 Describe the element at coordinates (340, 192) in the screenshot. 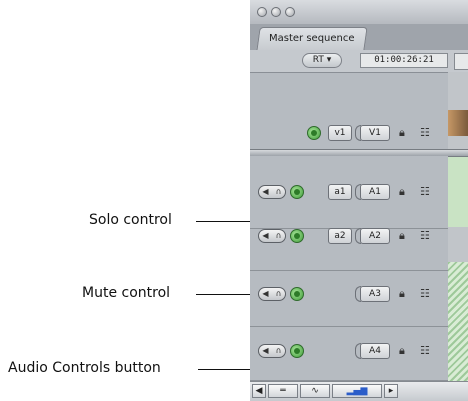

I see `source-patch-a1: a1` at that location.